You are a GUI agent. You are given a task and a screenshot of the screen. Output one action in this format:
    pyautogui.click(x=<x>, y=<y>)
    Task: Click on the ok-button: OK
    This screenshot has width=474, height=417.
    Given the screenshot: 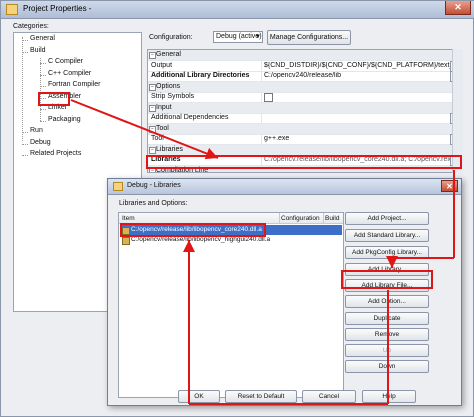 What is the action you would take?
    pyautogui.click(x=199, y=396)
    